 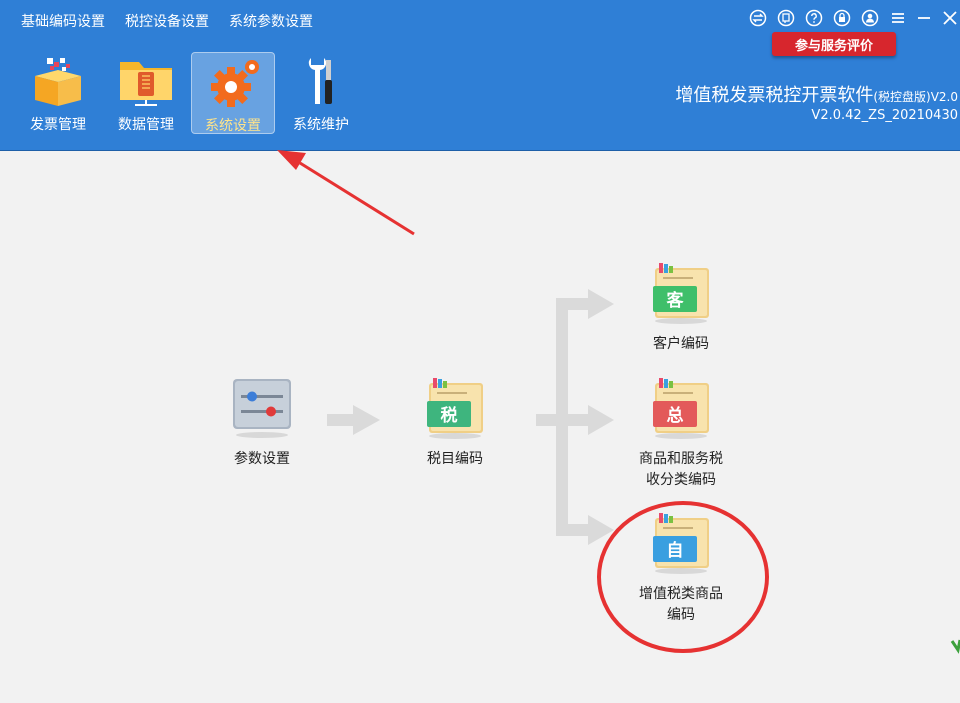 I want to click on goods-book-icon: 总, so click(x=681, y=408).